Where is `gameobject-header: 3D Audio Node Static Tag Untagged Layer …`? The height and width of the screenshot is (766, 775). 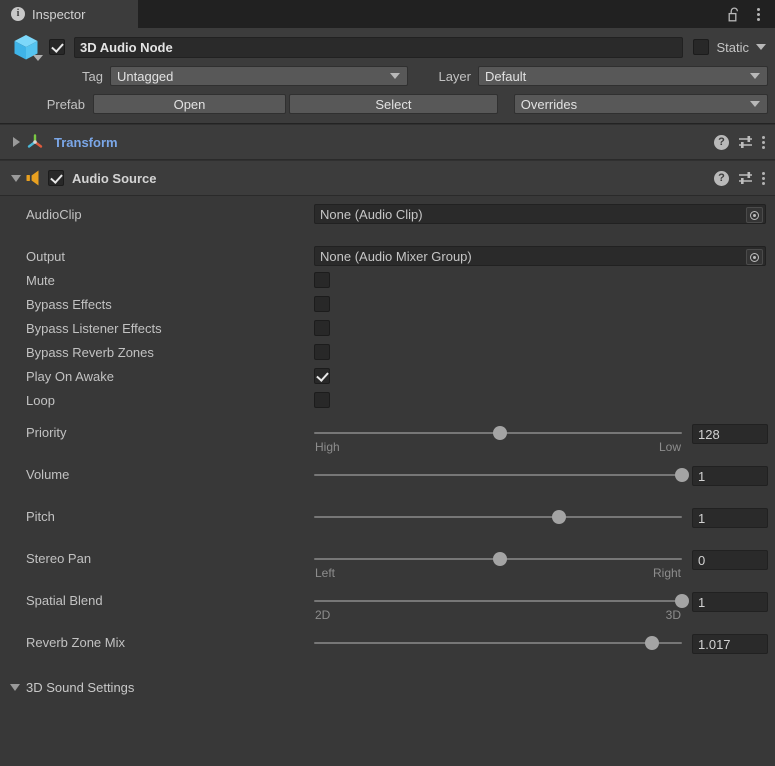
gameobject-header: 3D Audio Node Static Tag Untagged Layer … is located at coordinates (387, 76).